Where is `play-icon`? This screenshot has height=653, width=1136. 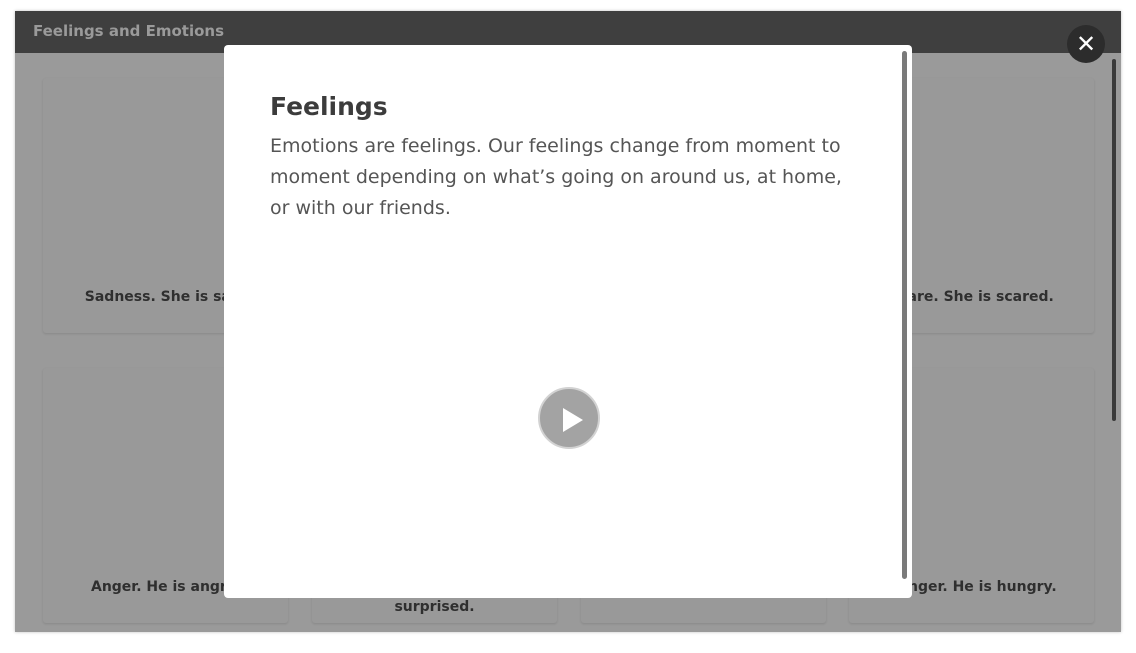
play-icon is located at coordinates (573, 420).